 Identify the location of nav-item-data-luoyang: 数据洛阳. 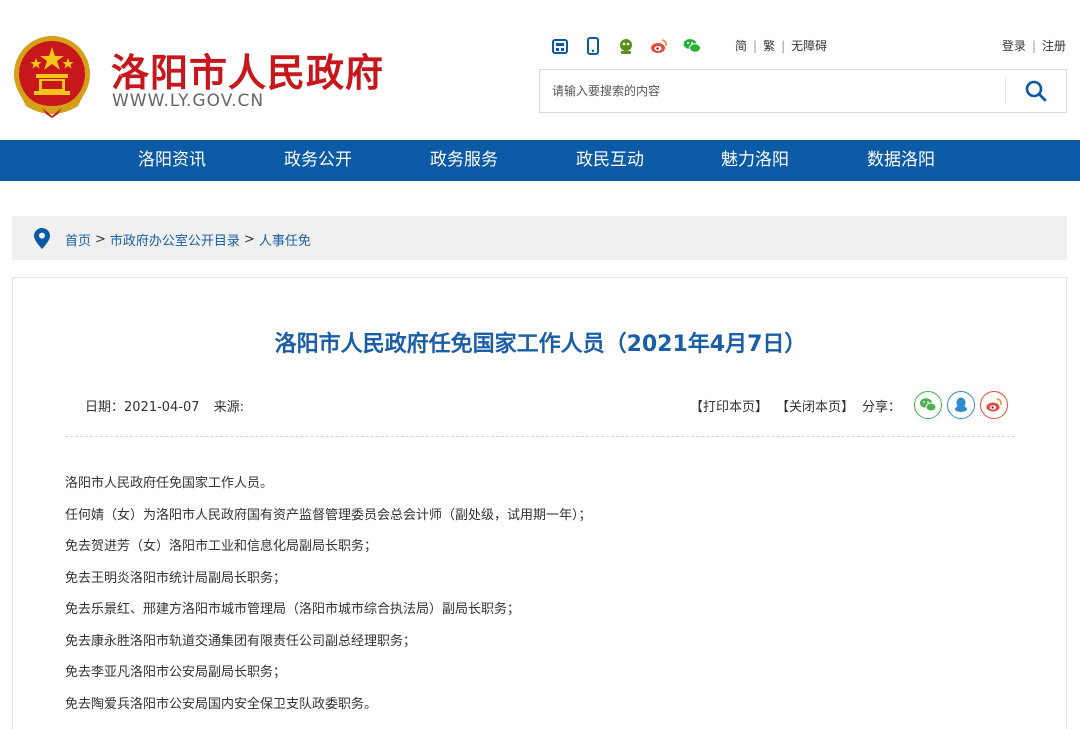
(901, 160).